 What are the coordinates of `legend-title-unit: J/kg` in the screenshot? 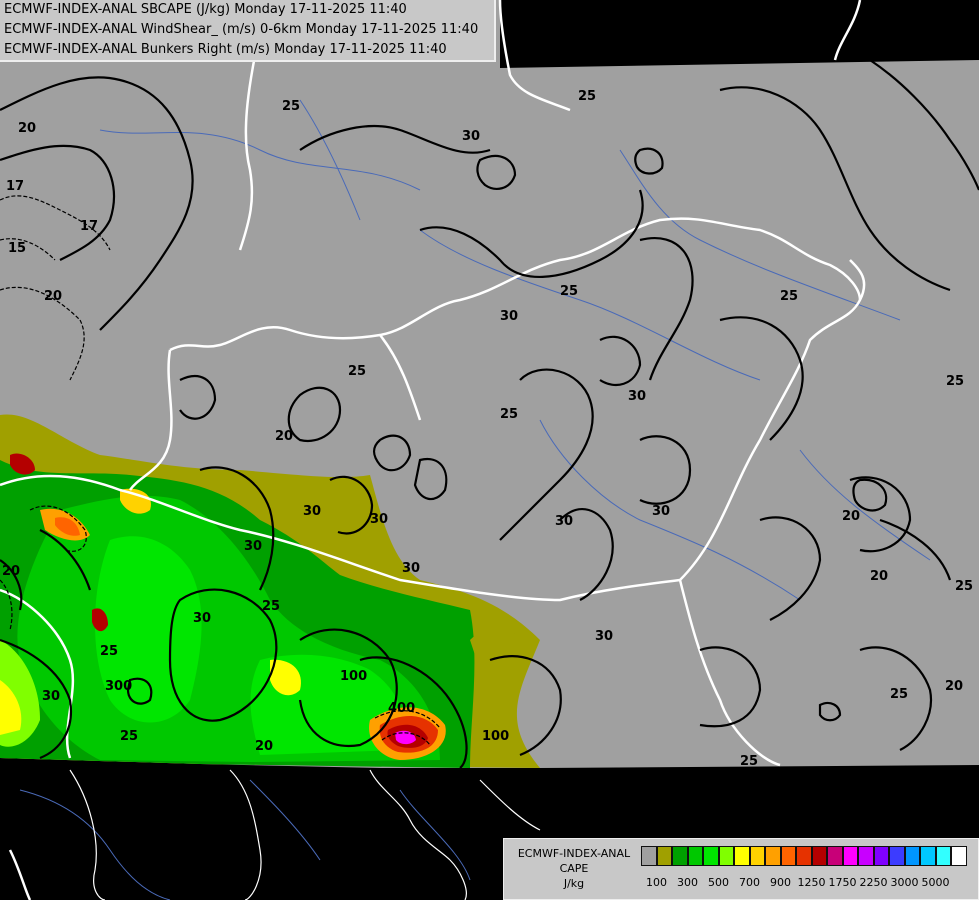 It's located at (574, 883).